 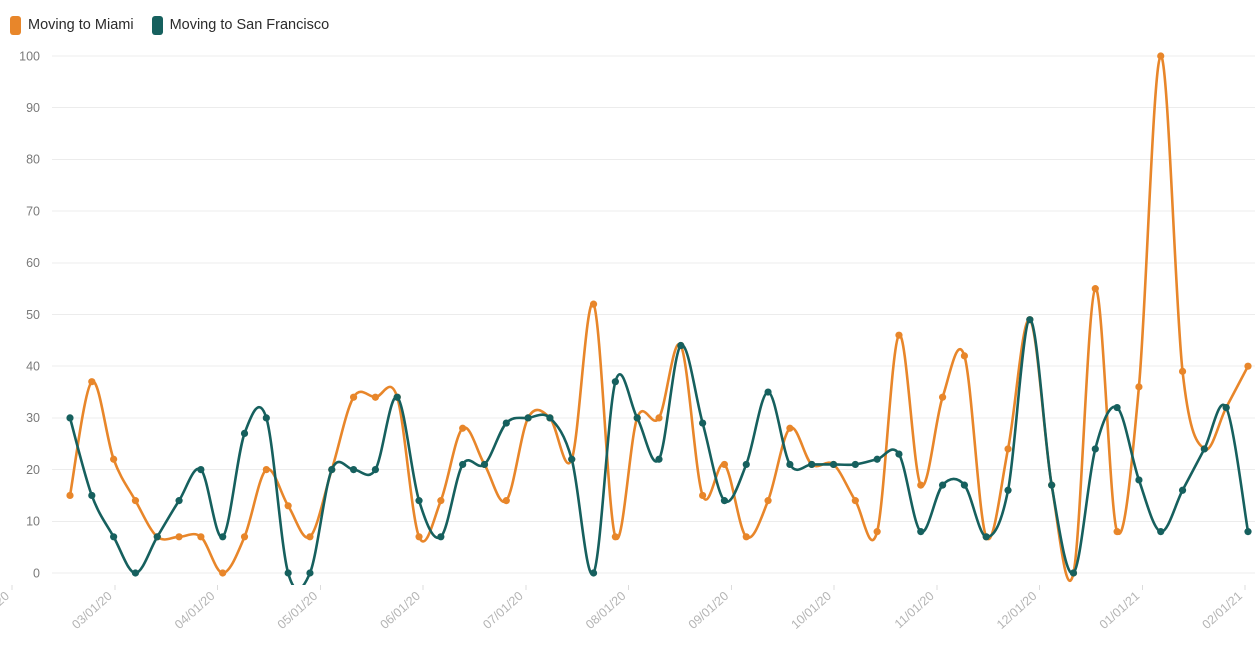 What do you see at coordinates (81, 24) in the screenshot?
I see `legend-item-label: Moving to Miami` at bounding box center [81, 24].